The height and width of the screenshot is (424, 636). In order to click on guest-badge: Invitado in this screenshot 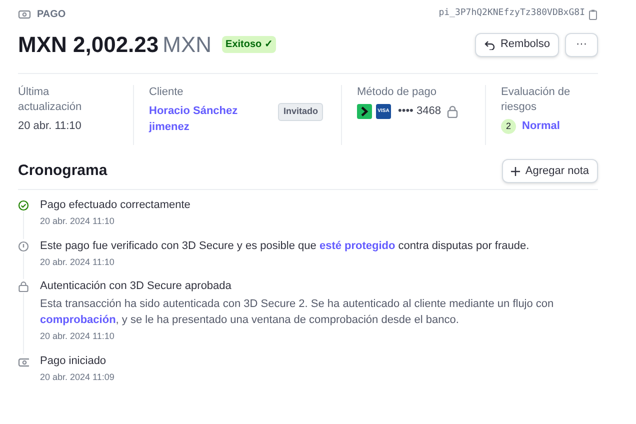, I will do `click(300, 111)`.